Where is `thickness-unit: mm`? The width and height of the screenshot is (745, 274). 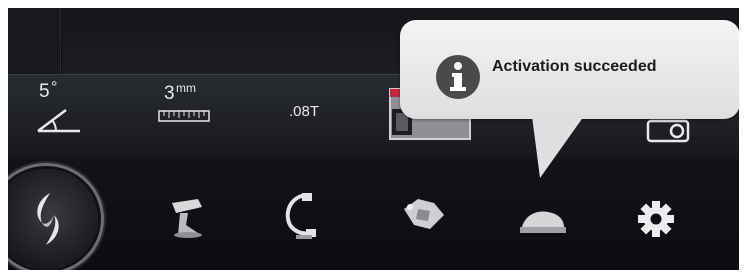
thickness-unit: mm is located at coordinates (186, 88).